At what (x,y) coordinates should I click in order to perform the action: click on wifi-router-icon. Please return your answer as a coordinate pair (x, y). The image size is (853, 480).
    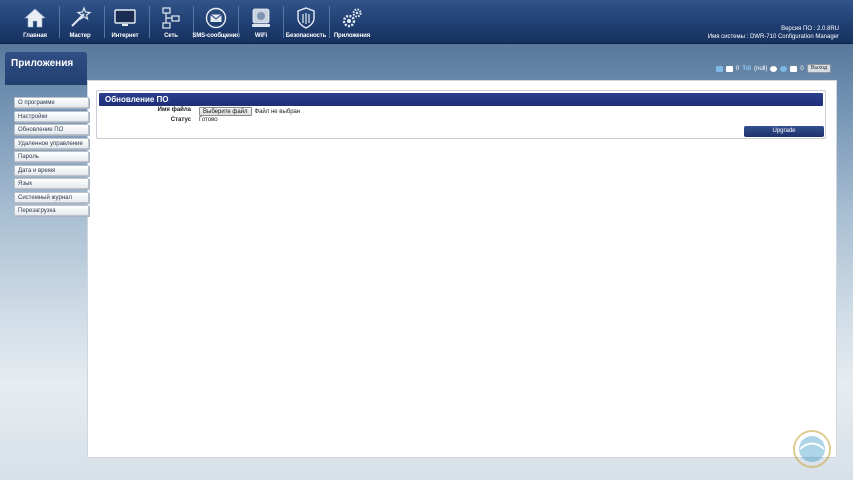
    Looking at the image, I should click on (261, 17).